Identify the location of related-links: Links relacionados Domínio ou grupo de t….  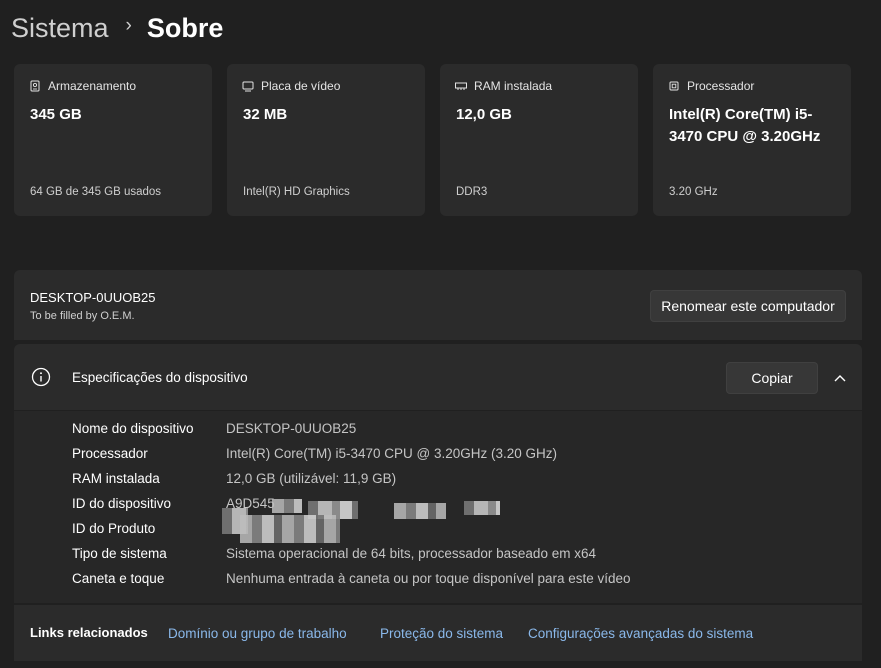
(438, 633).